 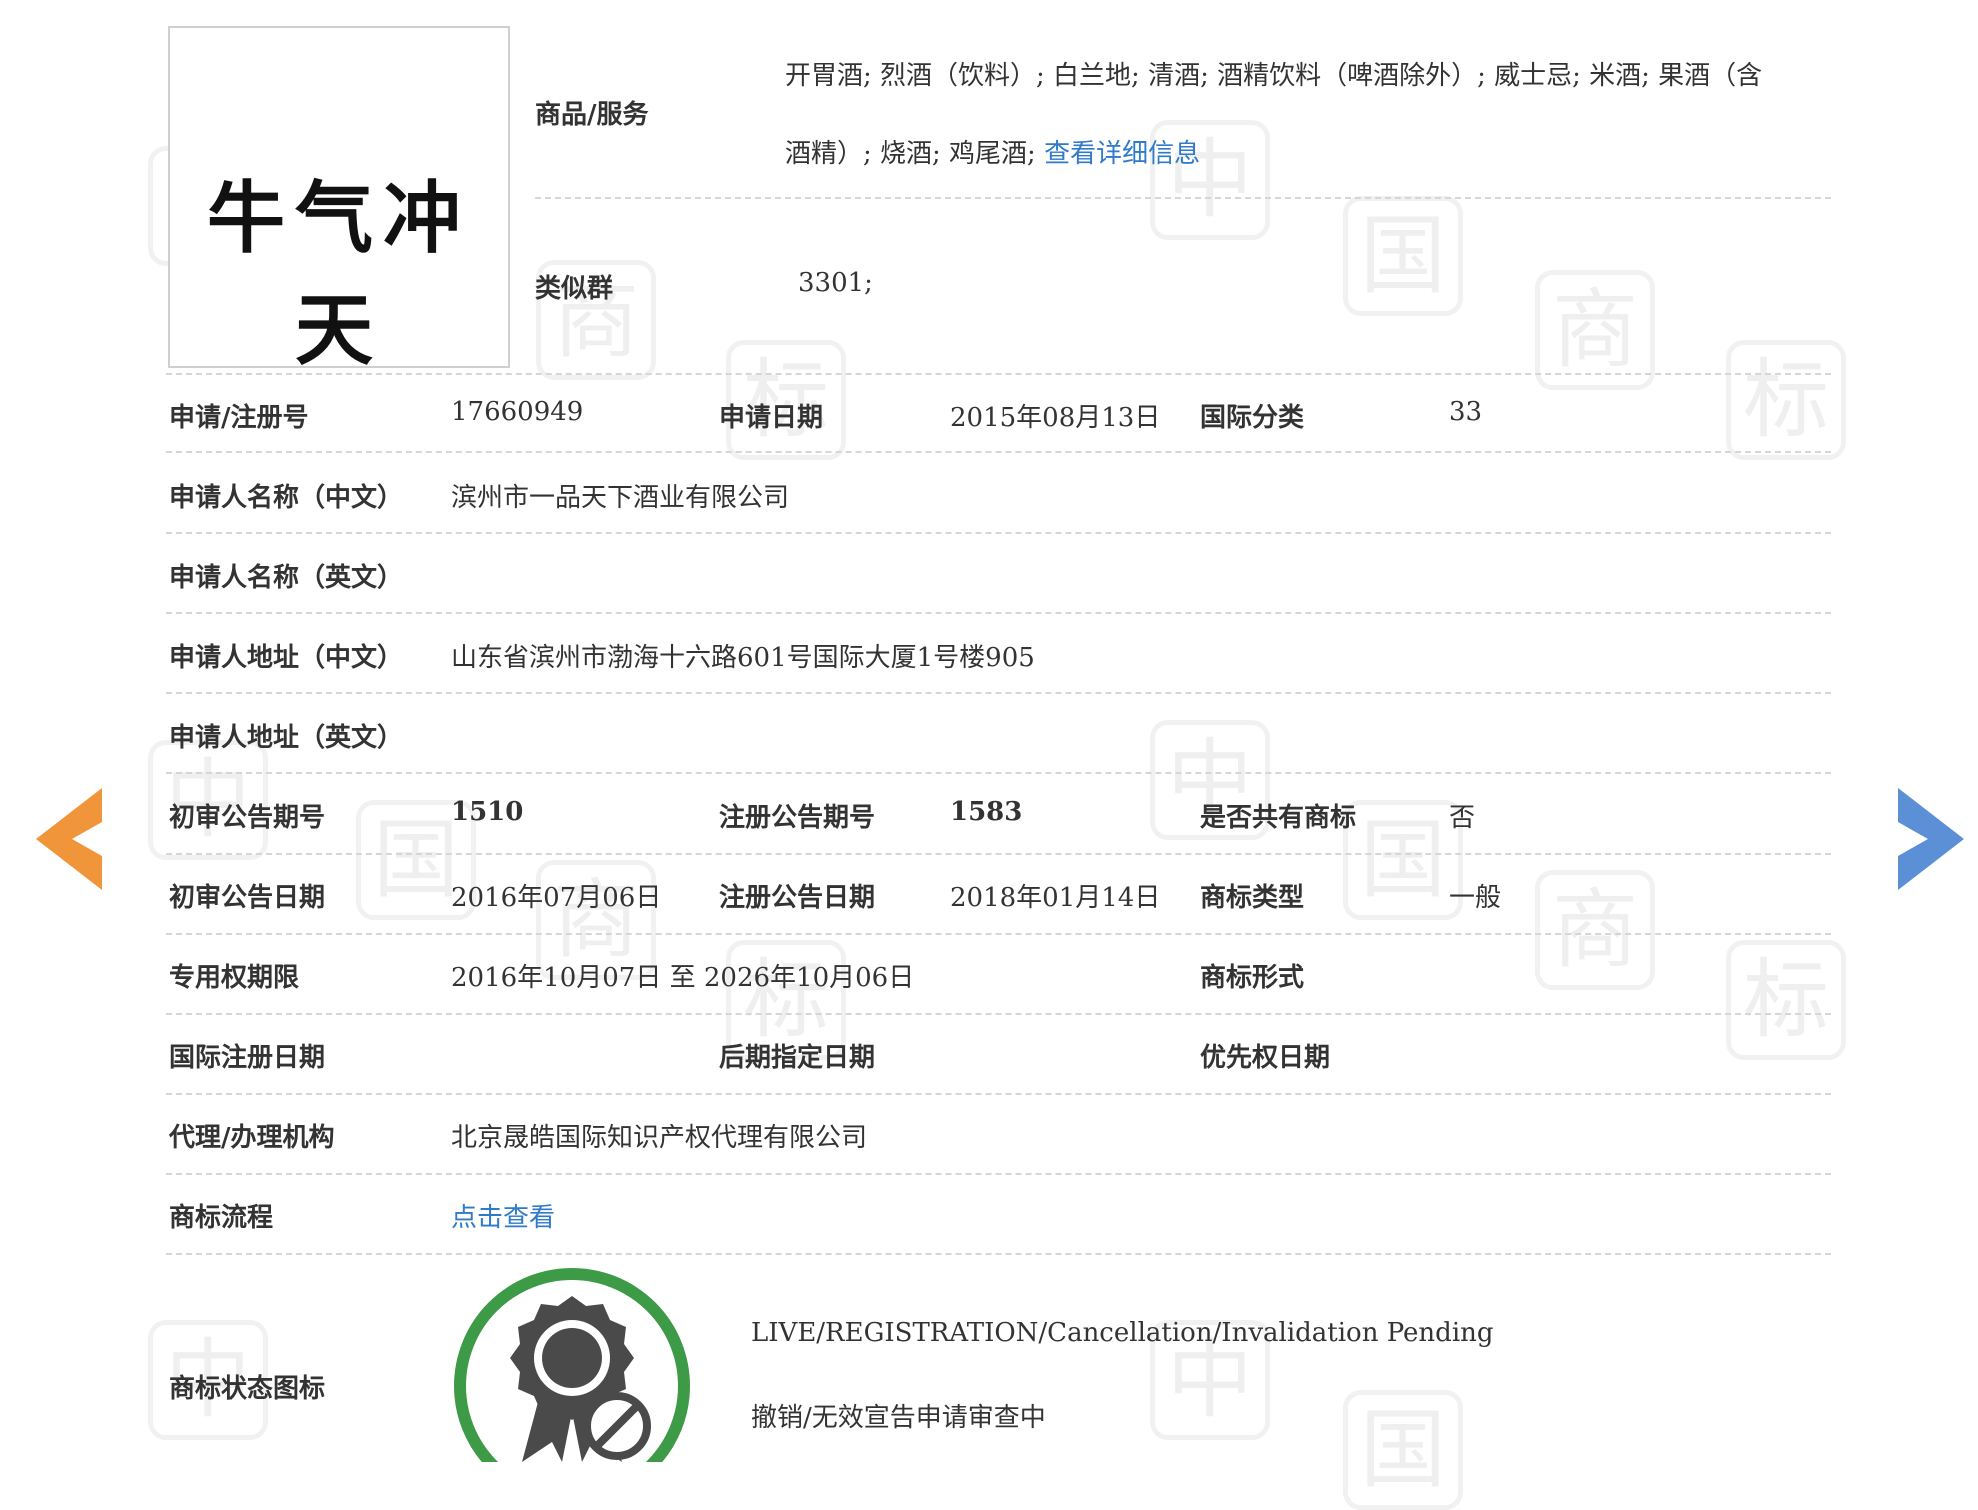 I want to click on right-arrow-icon, so click(x=1931, y=839).